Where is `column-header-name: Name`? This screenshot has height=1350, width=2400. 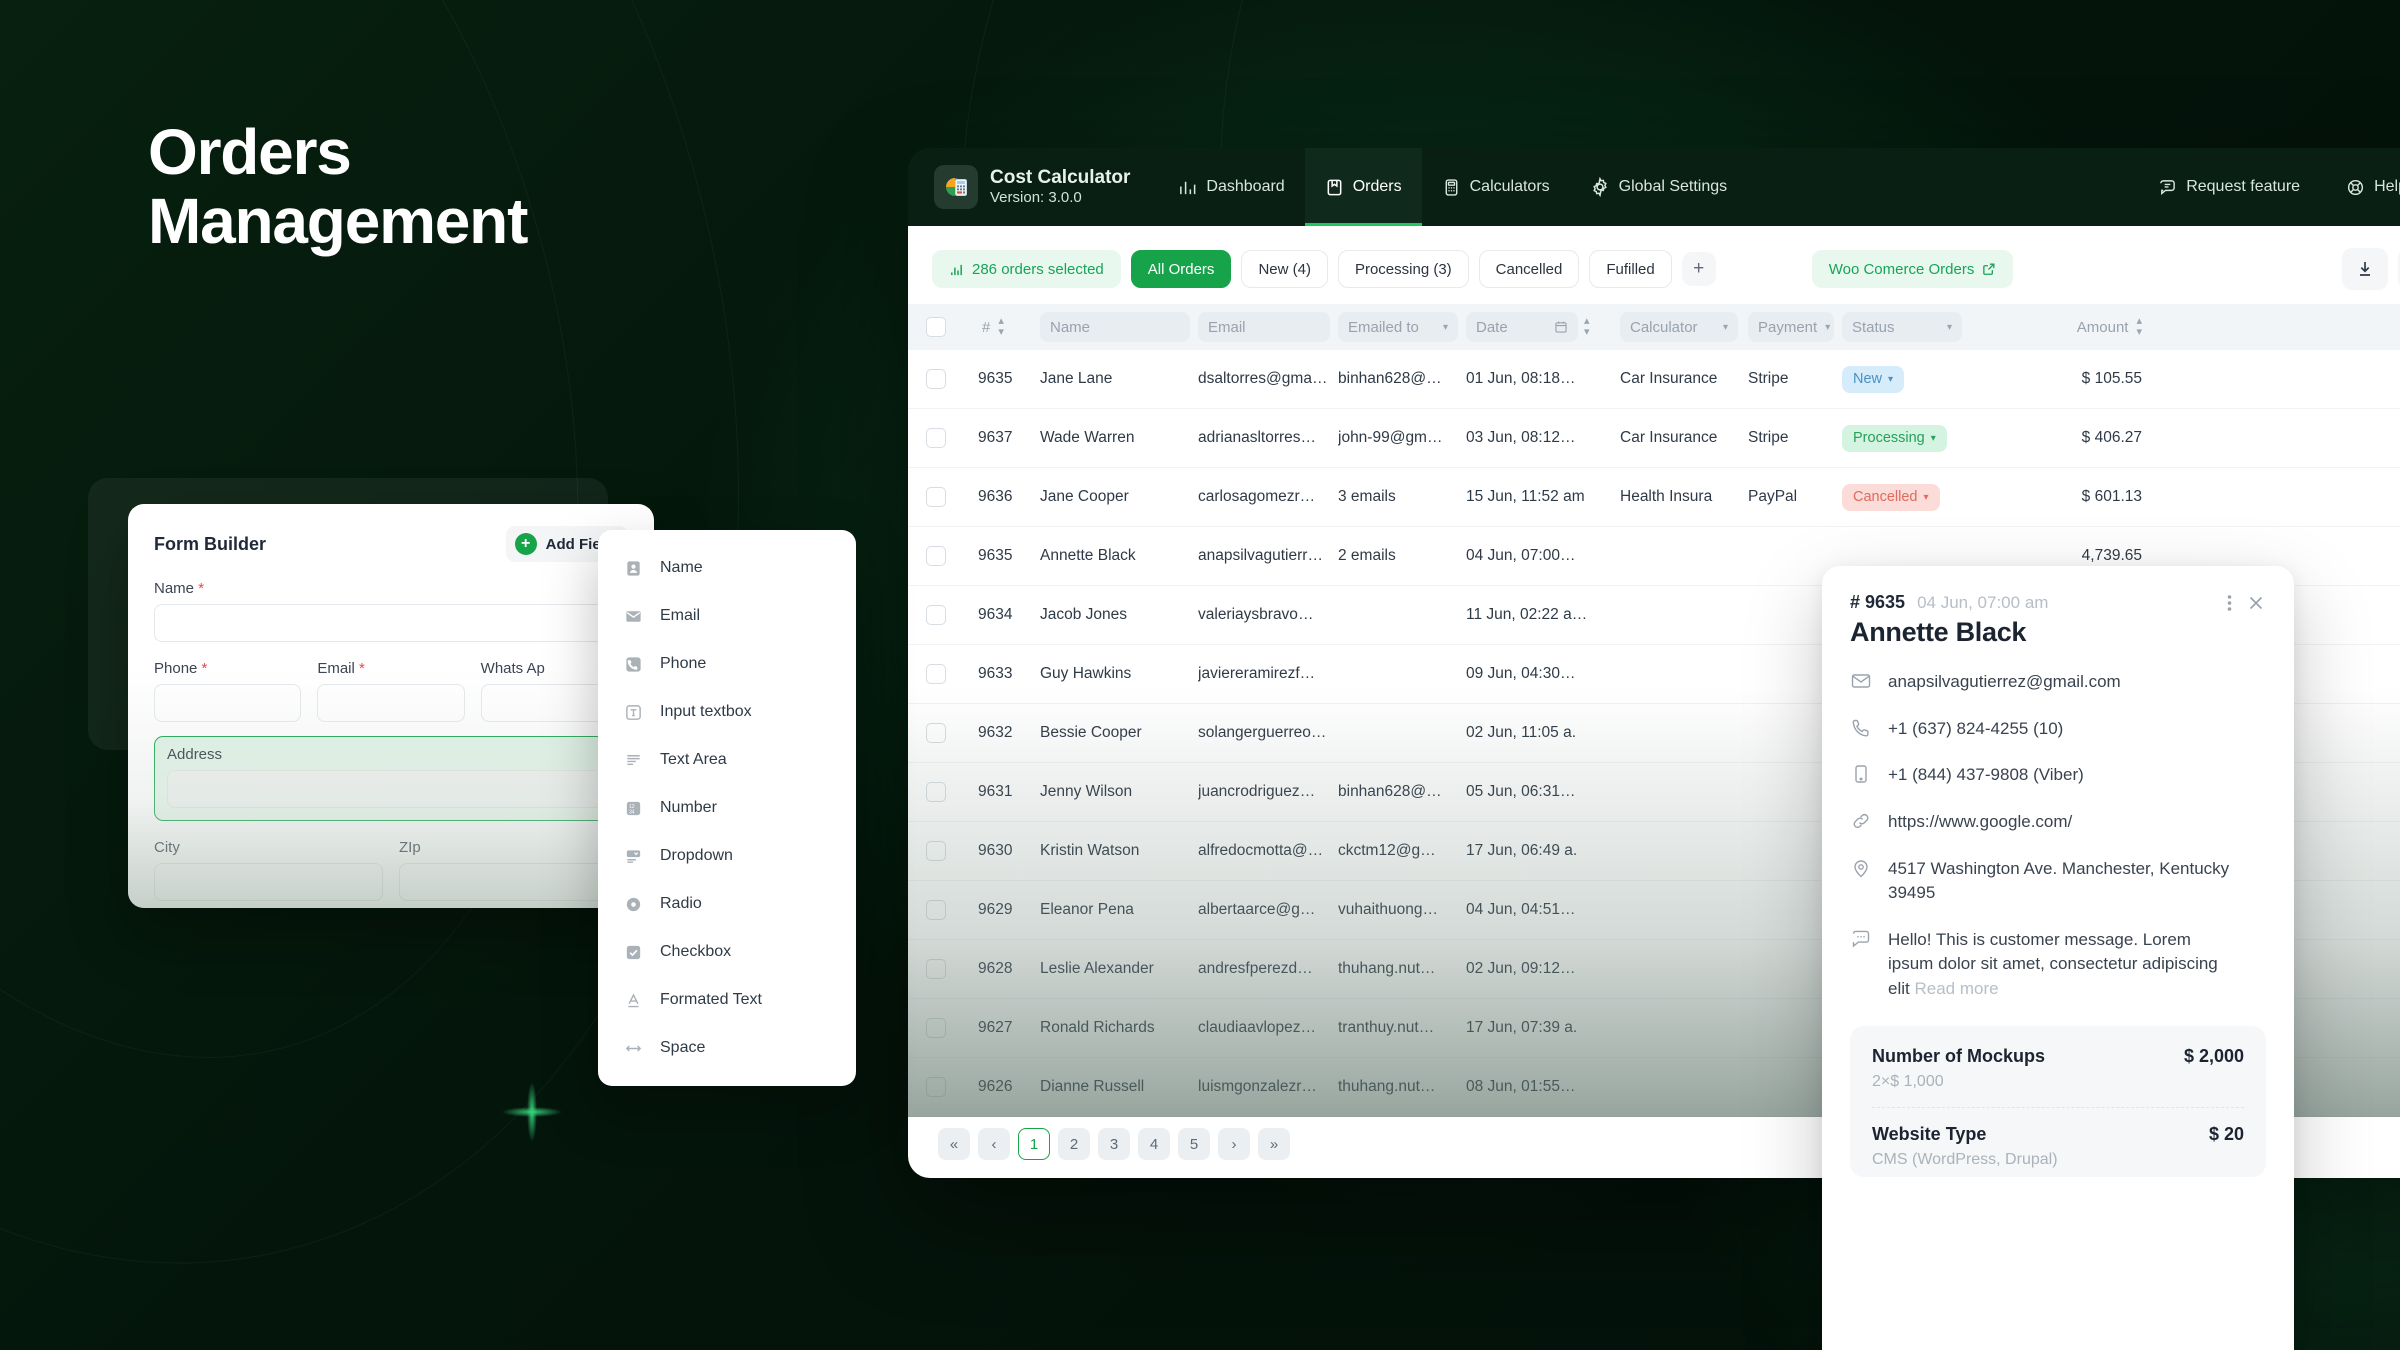 column-header-name: Name is located at coordinates (1119, 327).